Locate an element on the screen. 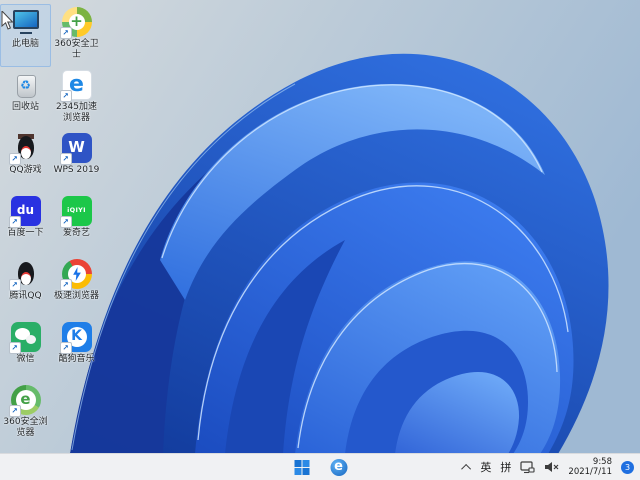  desktop-icon-label: 回收站 is located at coordinates (25, 107).